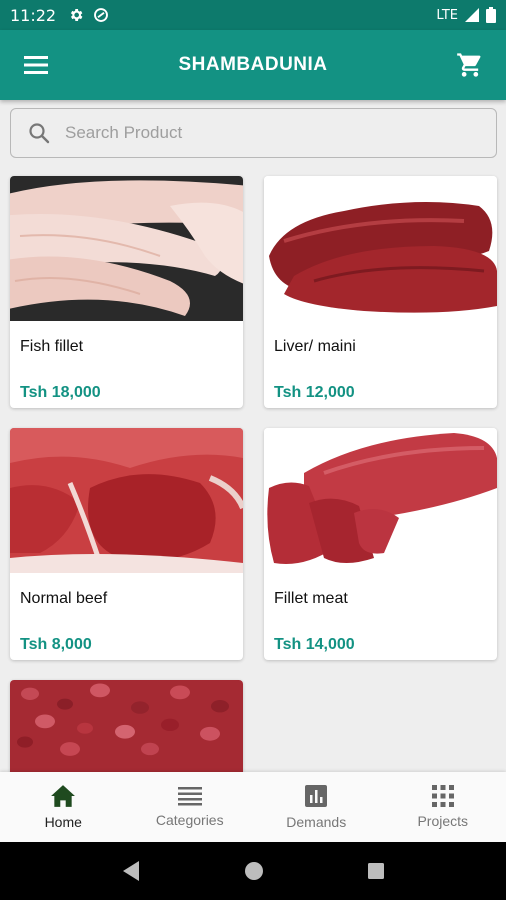 This screenshot has height=900, width=506. I want to click on product-name: Normal beef, so click(64, 598).